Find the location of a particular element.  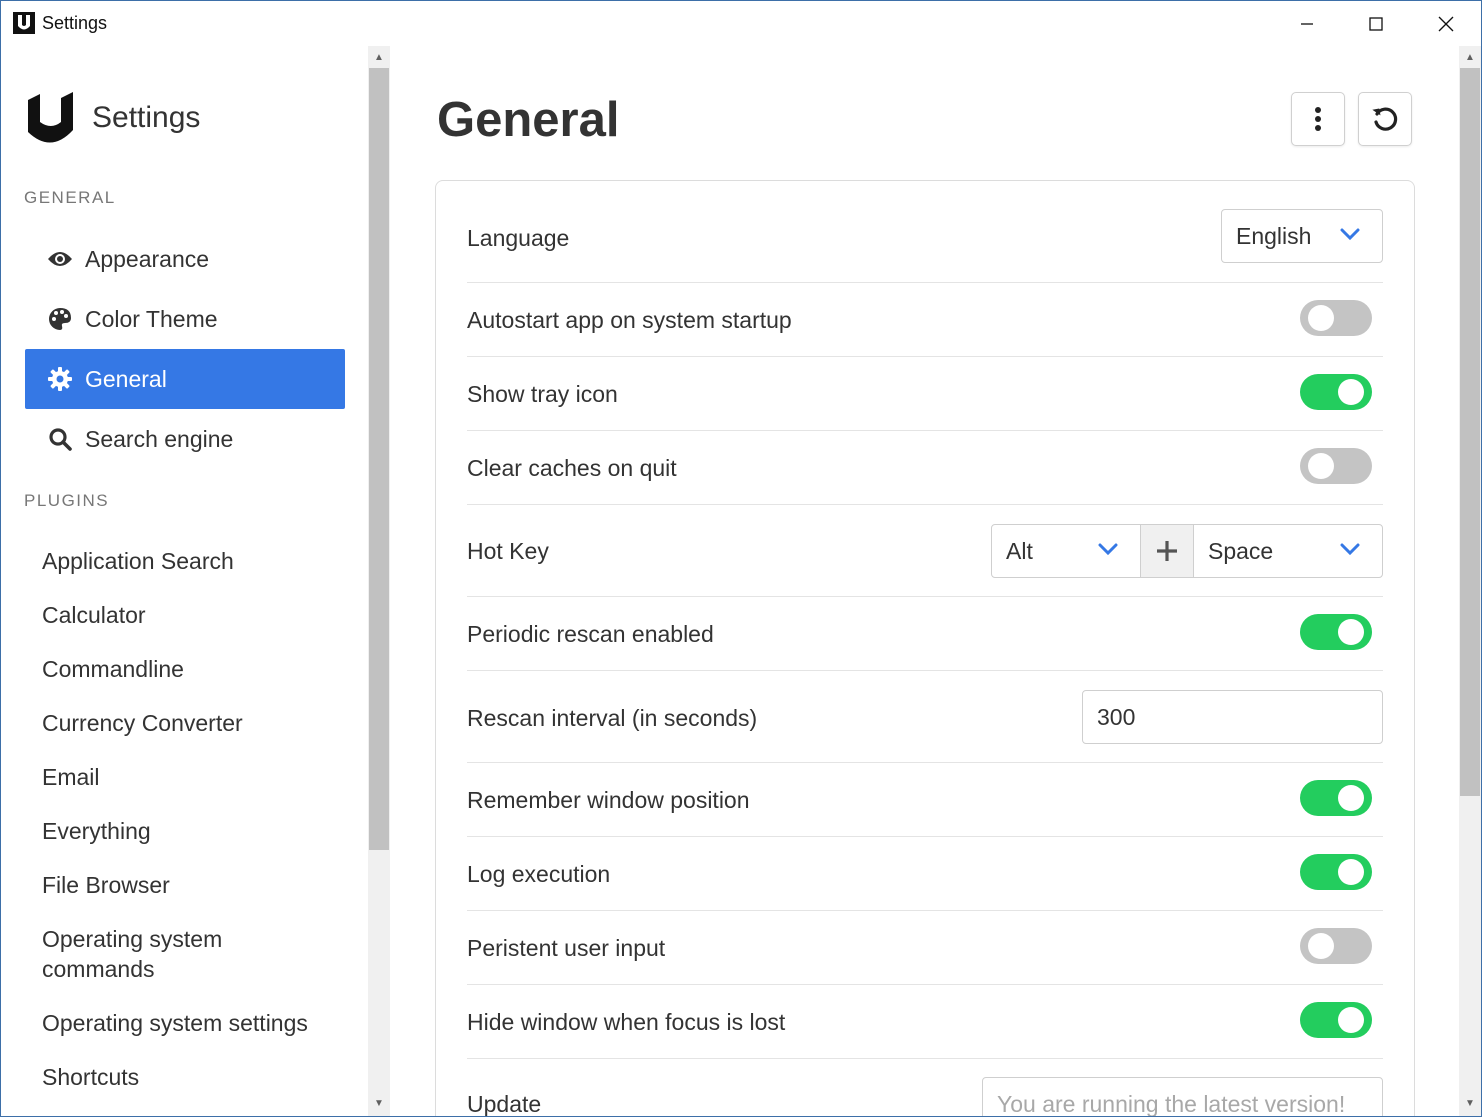

periodic-rescan-toggle is located at coordinates (1336, 632).